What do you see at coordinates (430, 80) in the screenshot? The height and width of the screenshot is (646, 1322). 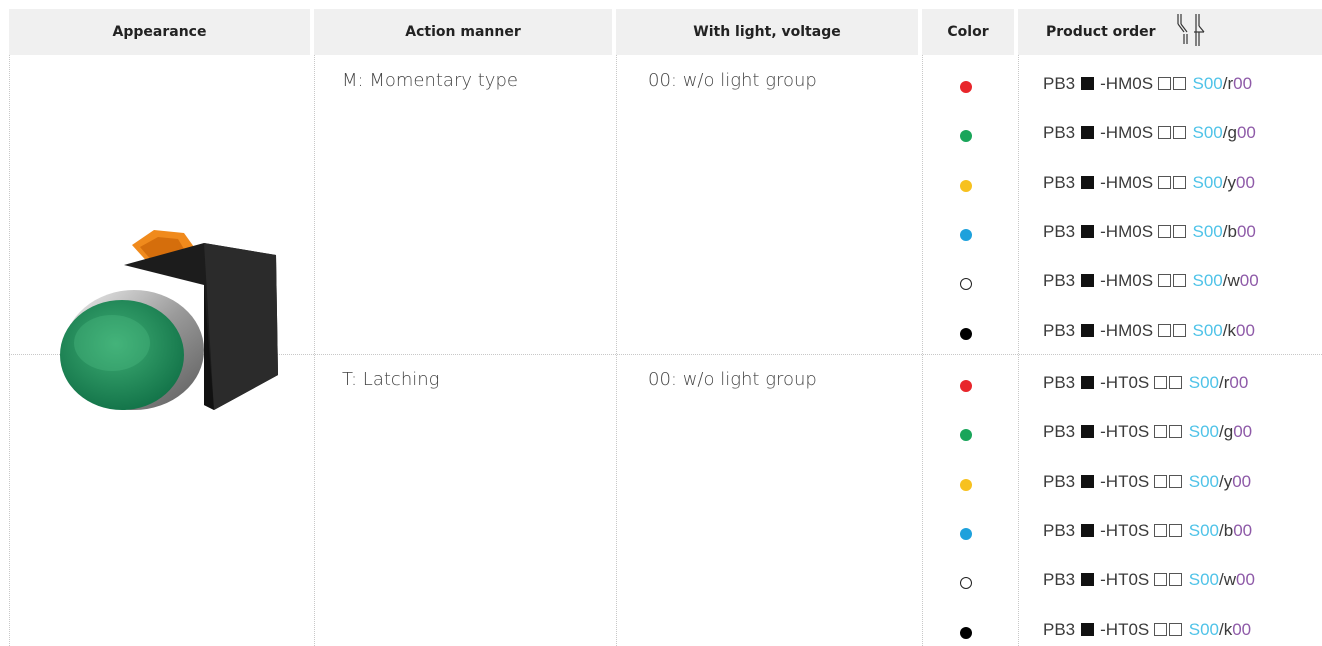 I see `action-manner-text: M: Momentary type` at bounding box center [430, 80].